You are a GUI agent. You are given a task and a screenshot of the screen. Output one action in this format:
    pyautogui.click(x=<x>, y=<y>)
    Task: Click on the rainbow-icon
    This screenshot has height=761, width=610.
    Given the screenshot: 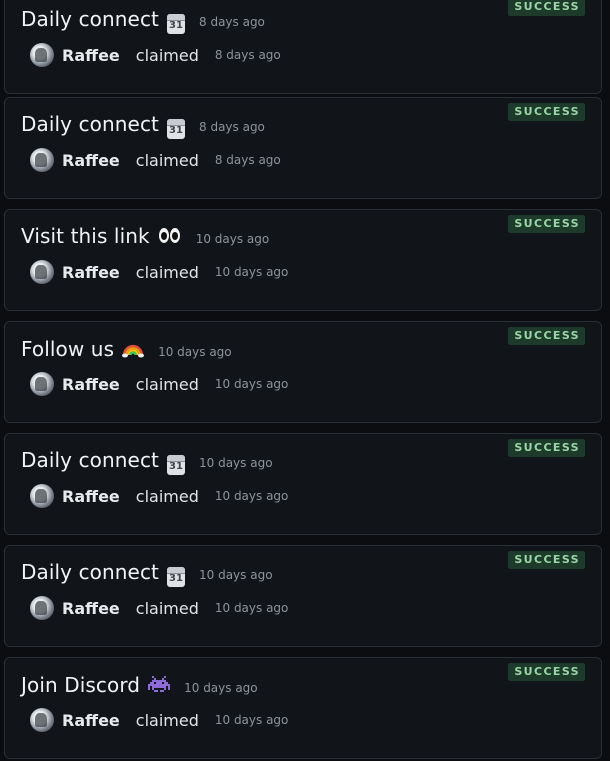 What is the action you would take?
    pyautogui.click(x=133, y=348)
    